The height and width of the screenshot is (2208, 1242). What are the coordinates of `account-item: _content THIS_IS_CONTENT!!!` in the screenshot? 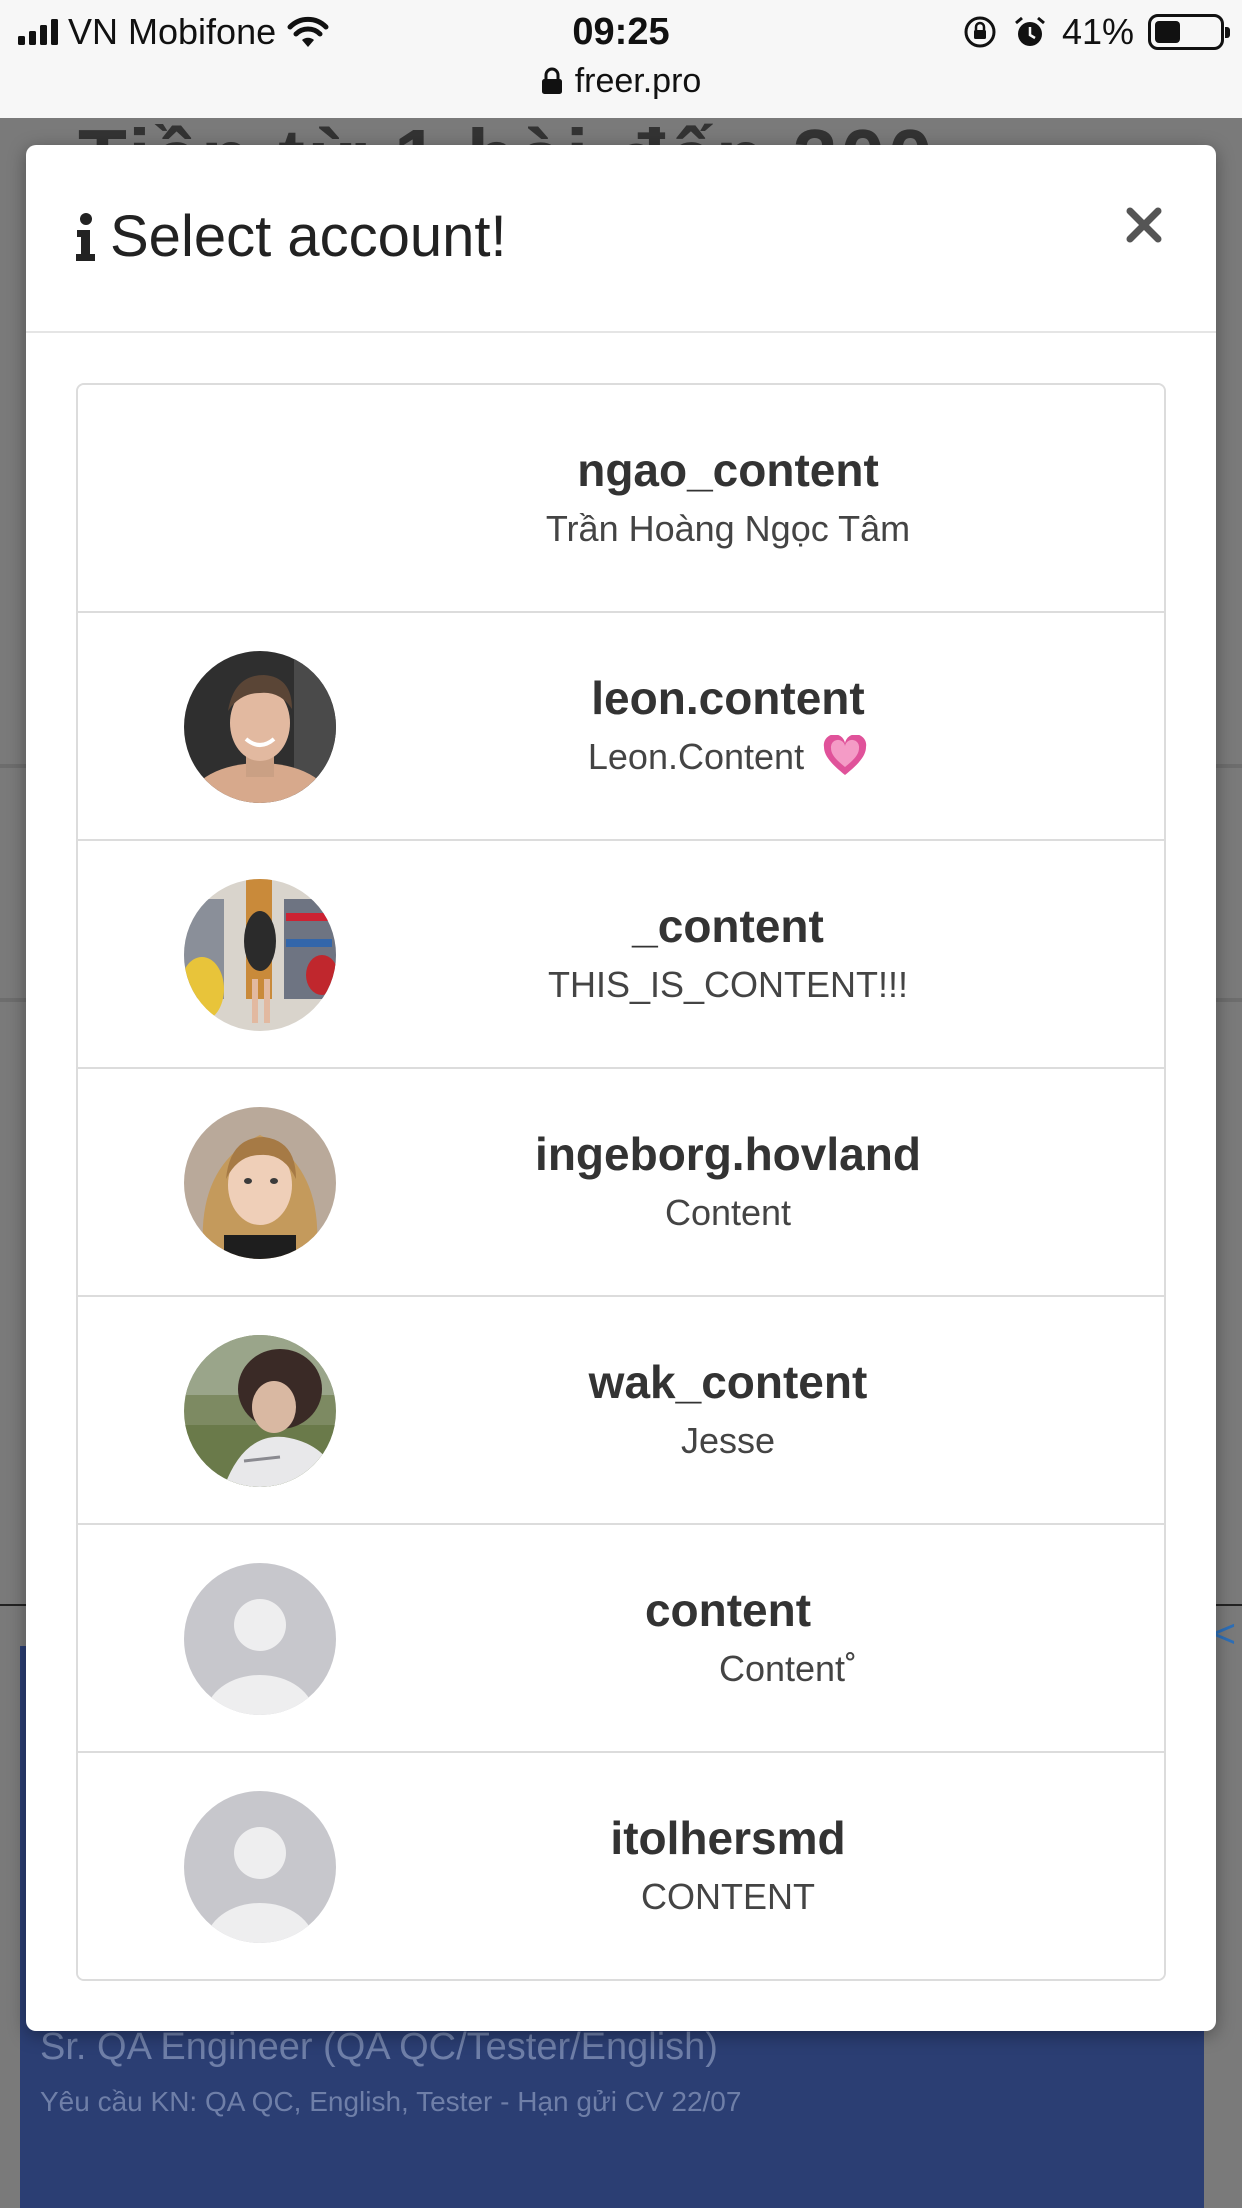 It's located at (621, 955).